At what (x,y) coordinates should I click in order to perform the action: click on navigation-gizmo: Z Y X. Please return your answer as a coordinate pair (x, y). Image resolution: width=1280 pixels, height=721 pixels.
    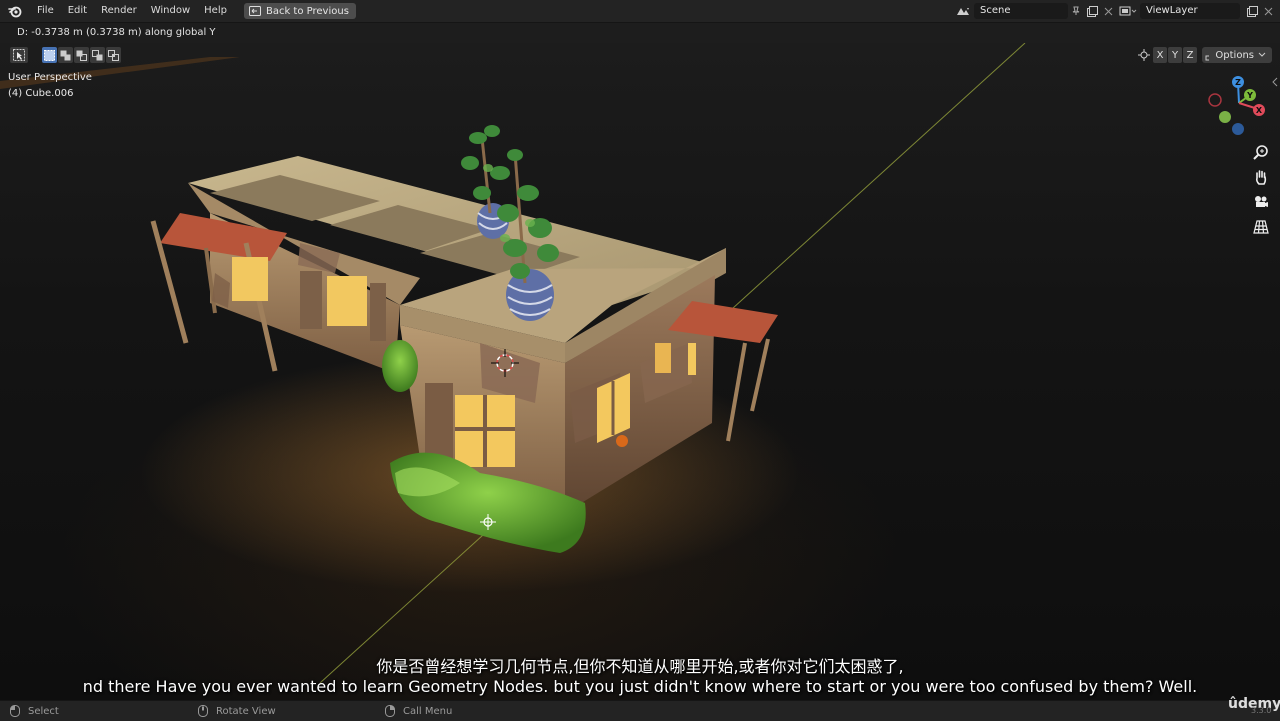
    Looking at the image, I should click on (1238, 106).